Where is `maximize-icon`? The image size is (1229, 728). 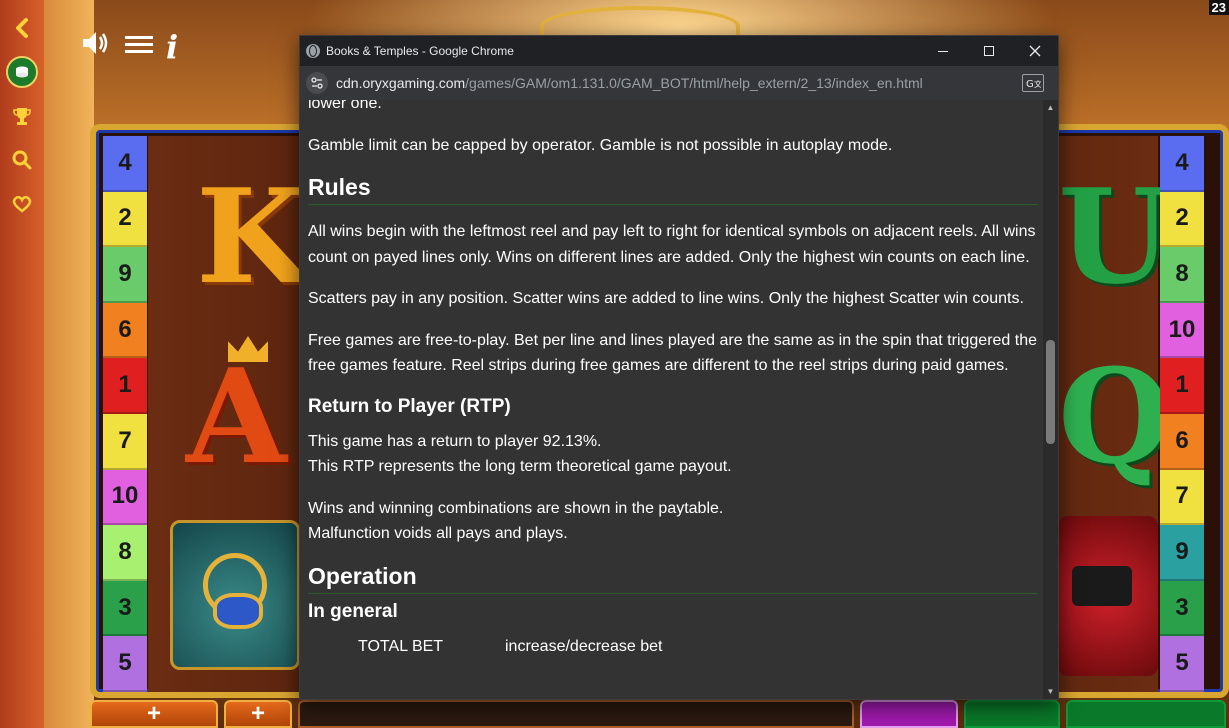
maximize-icon is located at coordinates (989, 51).